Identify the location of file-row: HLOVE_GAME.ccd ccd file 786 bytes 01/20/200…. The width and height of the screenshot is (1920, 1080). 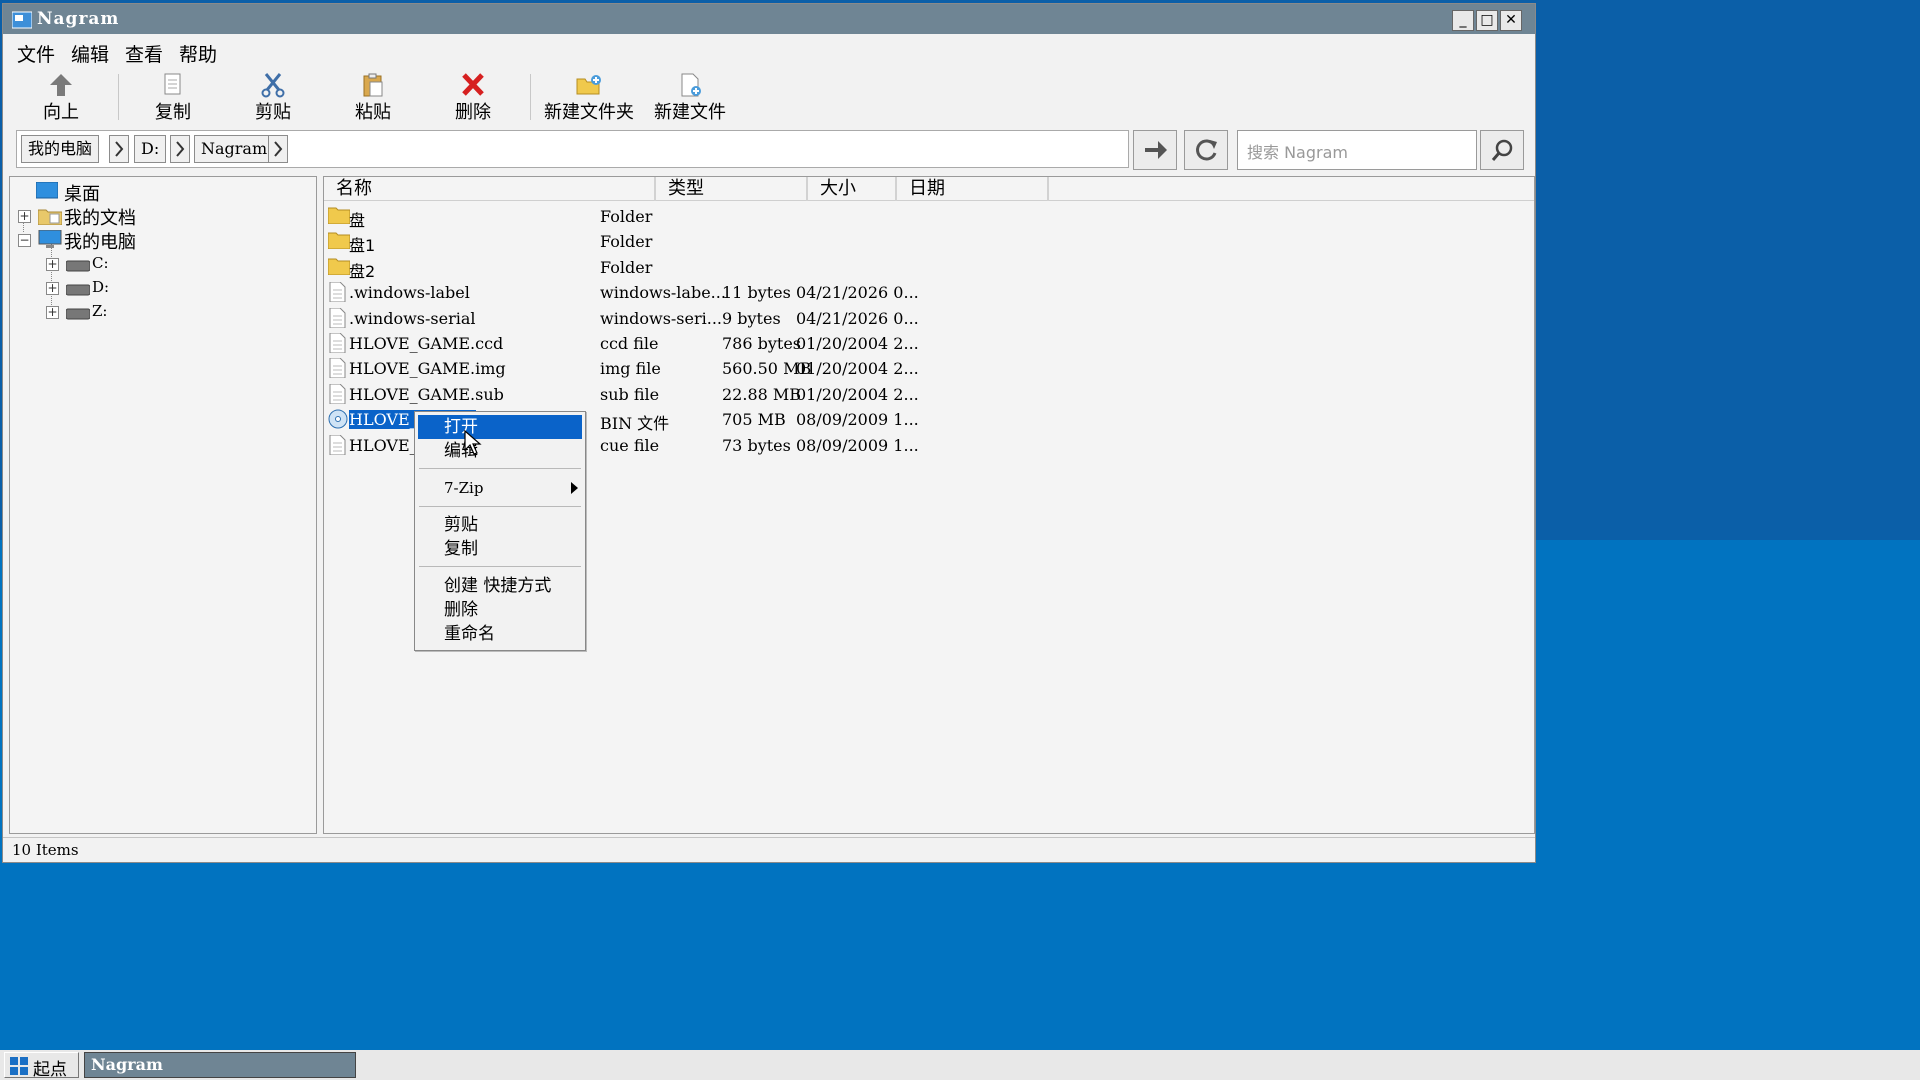
(684, 344).